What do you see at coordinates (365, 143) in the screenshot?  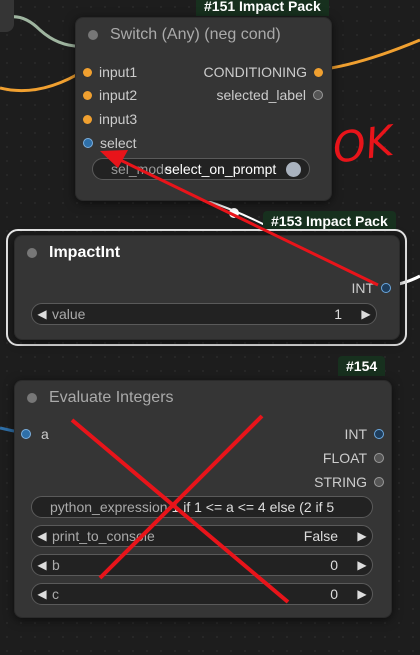 I see `annotation-ok-text: OK` at bounding box center [365, 143].